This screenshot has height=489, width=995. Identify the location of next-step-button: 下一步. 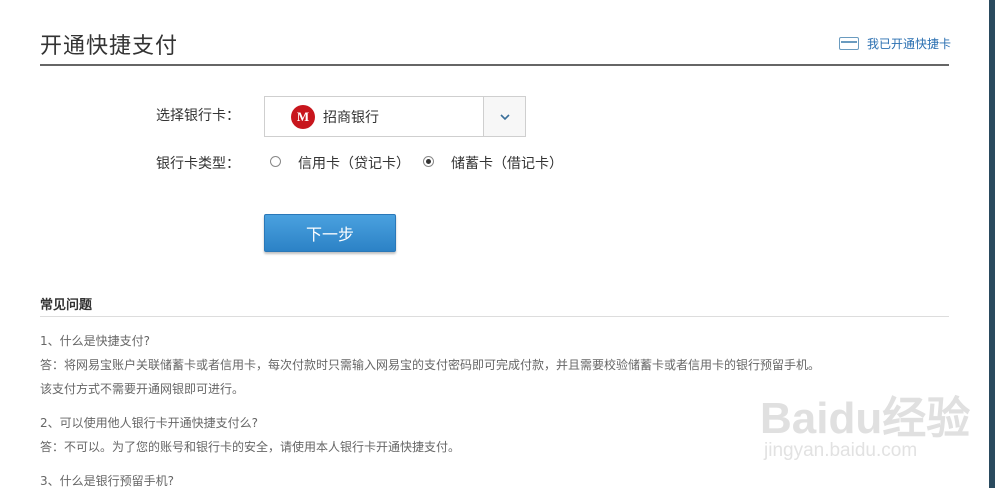
(330, 233).